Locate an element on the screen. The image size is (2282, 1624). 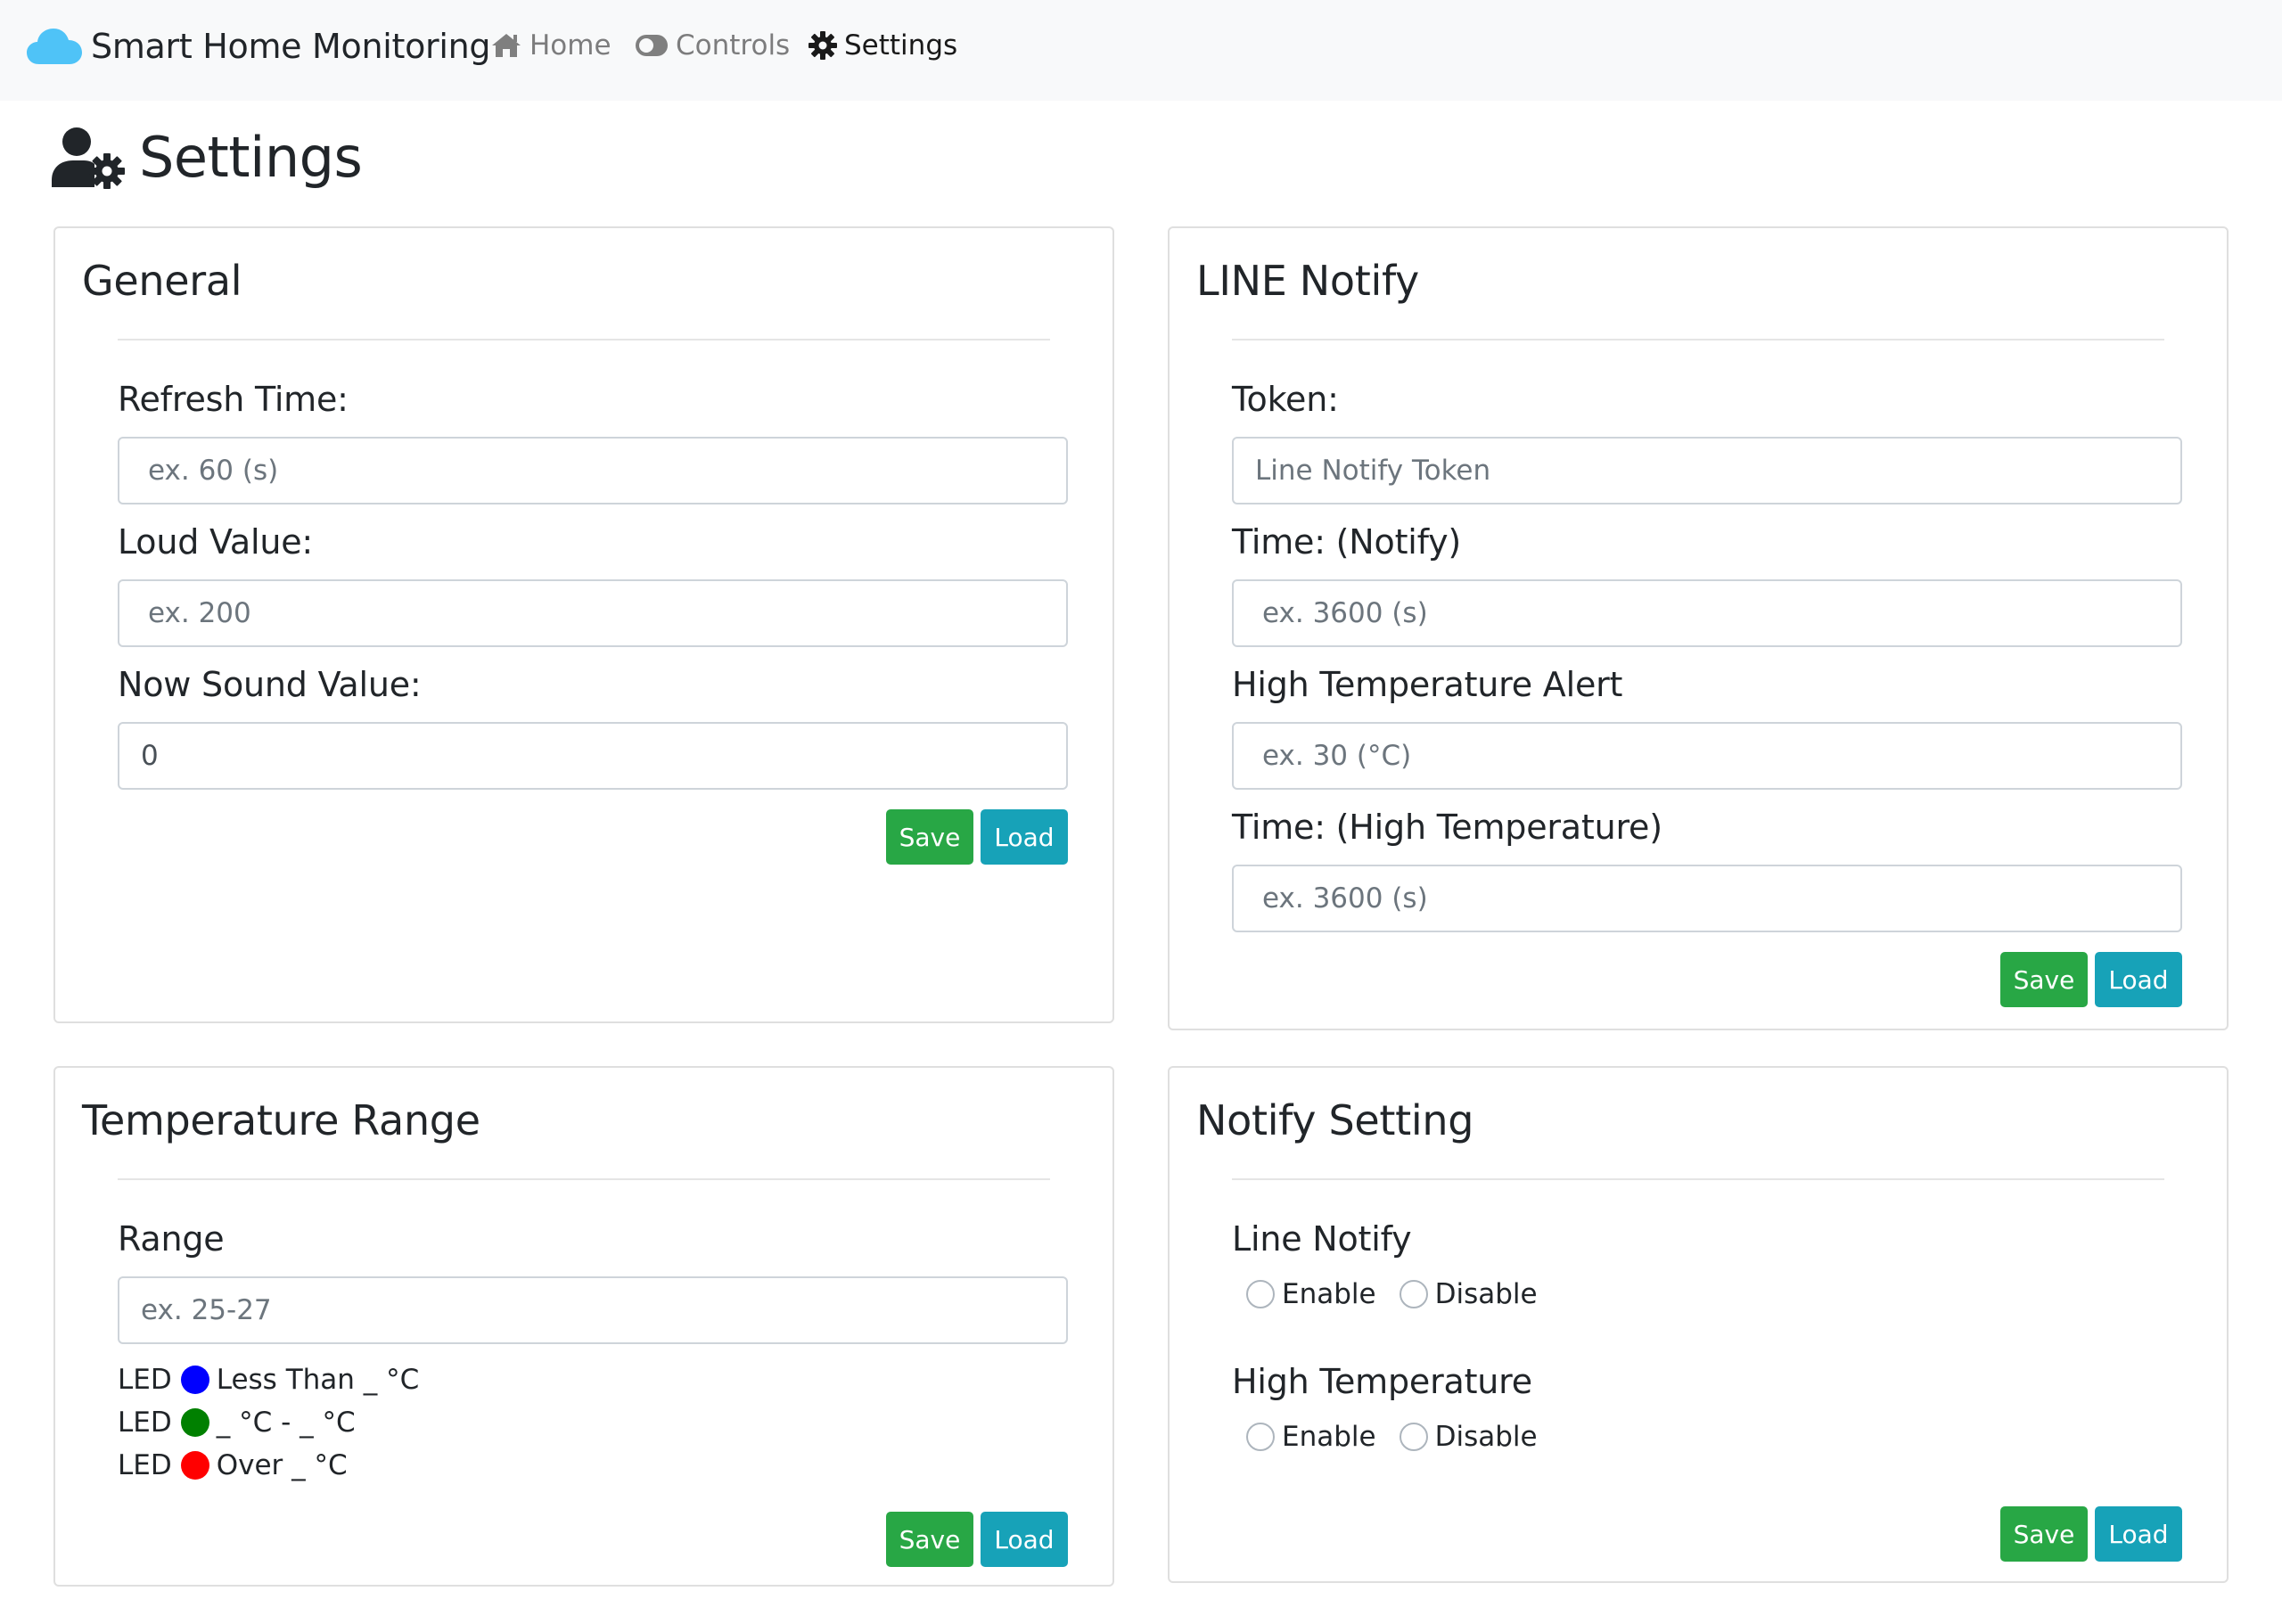
nav-controls-label: Controls is located at coordinates (733, 45).